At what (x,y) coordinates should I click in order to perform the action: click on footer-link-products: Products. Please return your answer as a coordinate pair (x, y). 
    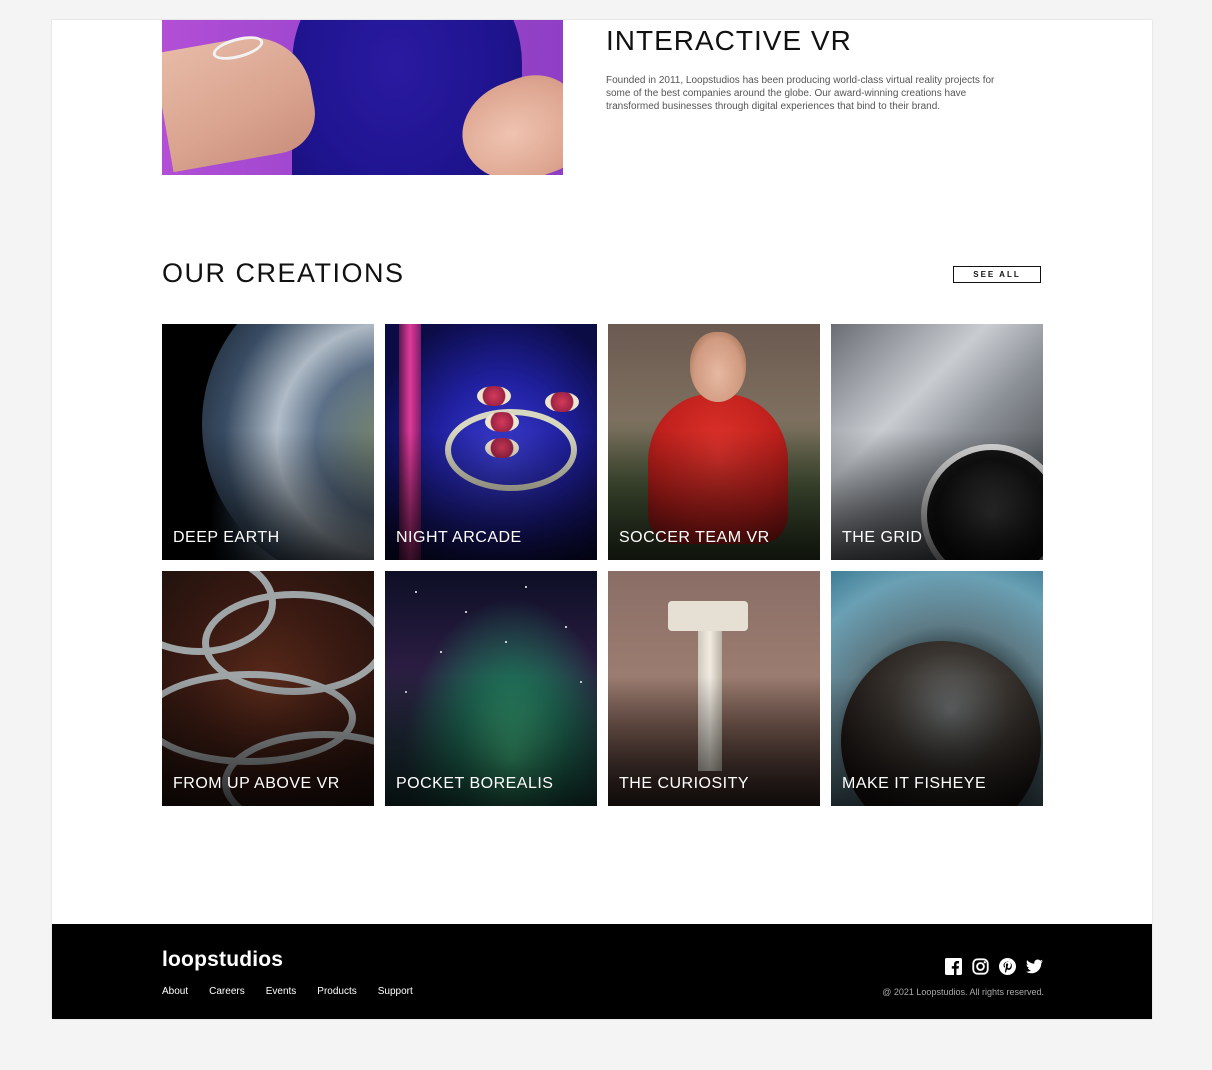
    Looking at the image, I should click on (336, 991).